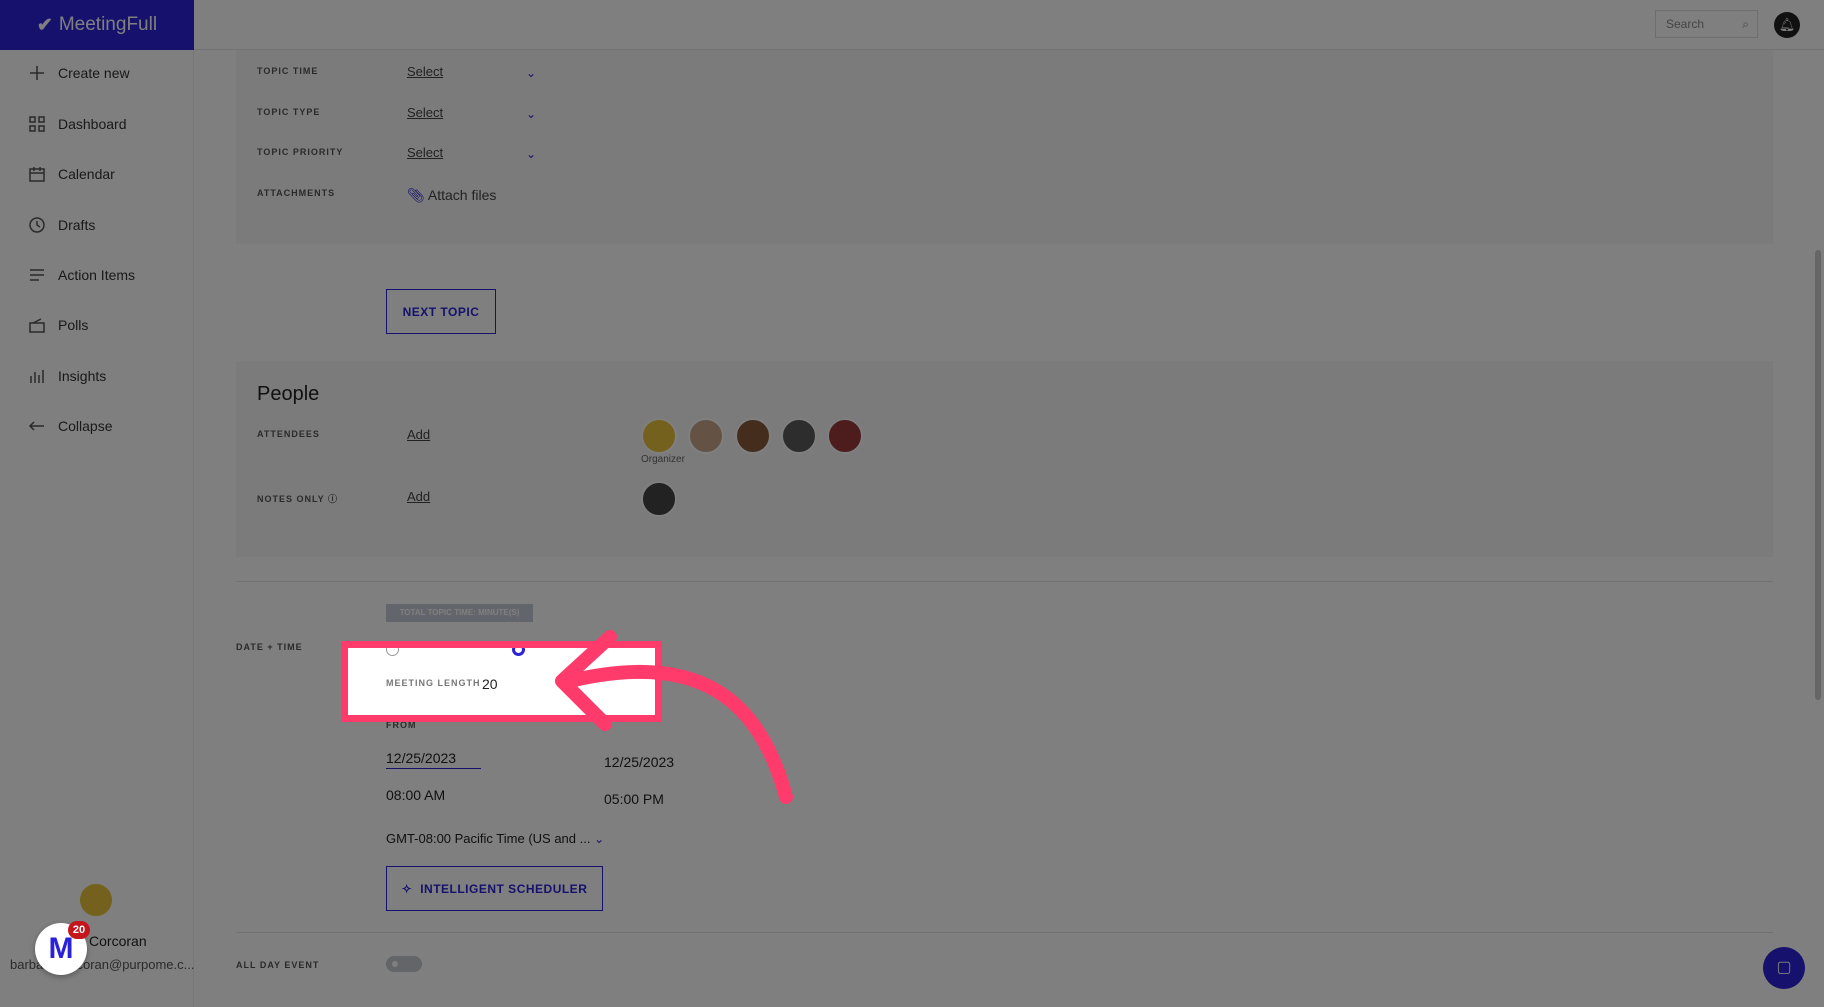  I want to click on poll-icon, so click(37, 325).